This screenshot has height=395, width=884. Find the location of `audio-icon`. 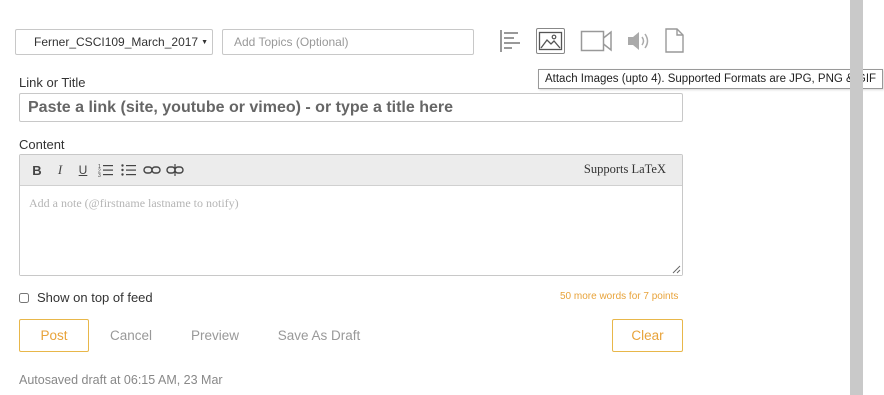

audio-icon is located at coordinates (640, 41).